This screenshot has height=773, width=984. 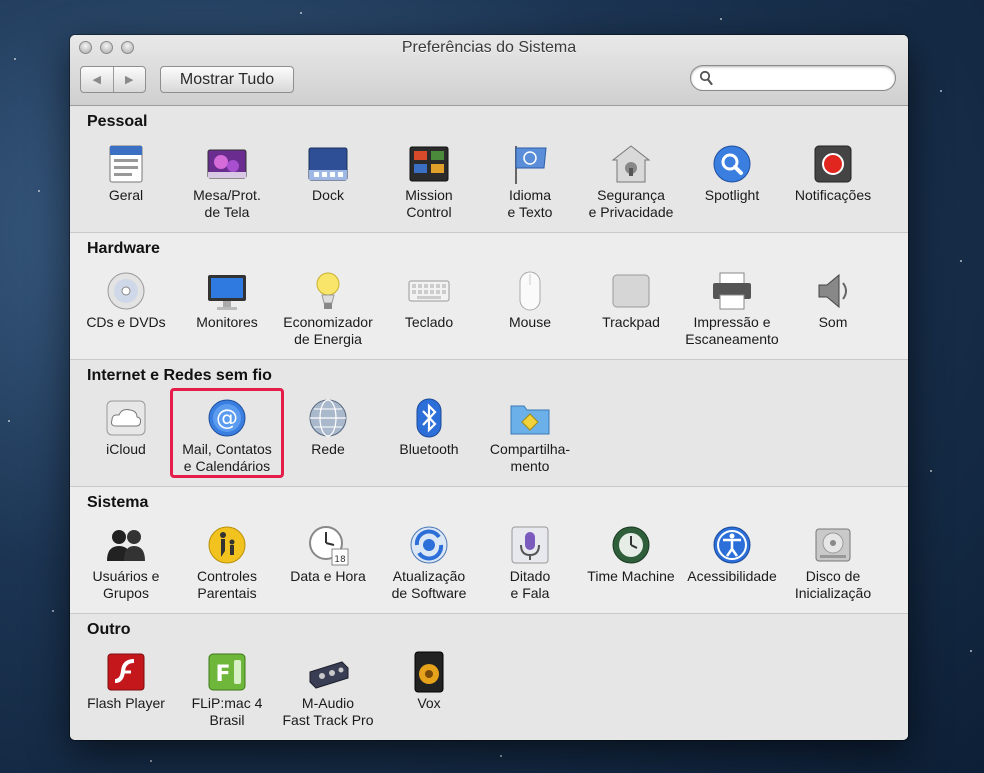 What do you see at coordinates (329, 675) in the screenshot?
I see `m-audio-icon` at bounding box center [329, 675].